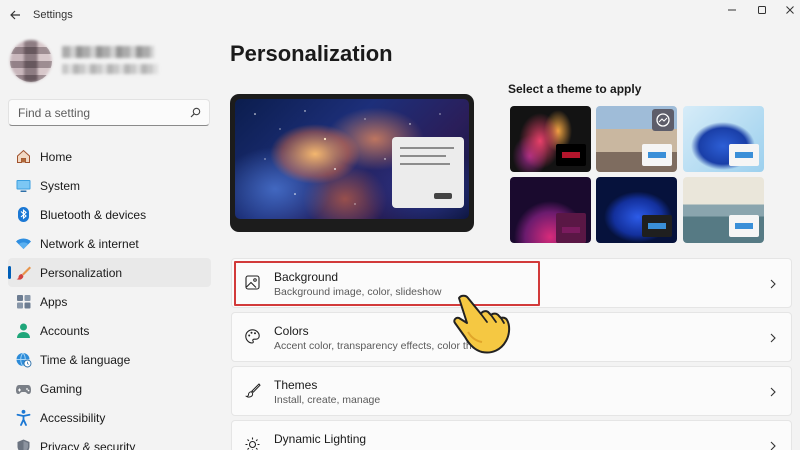 Image resolution: width=800 pixels, height=450 pixels. Describe the element at coordinates (23, 417) in the screenshot. I see `accessibility-icon` at that location.